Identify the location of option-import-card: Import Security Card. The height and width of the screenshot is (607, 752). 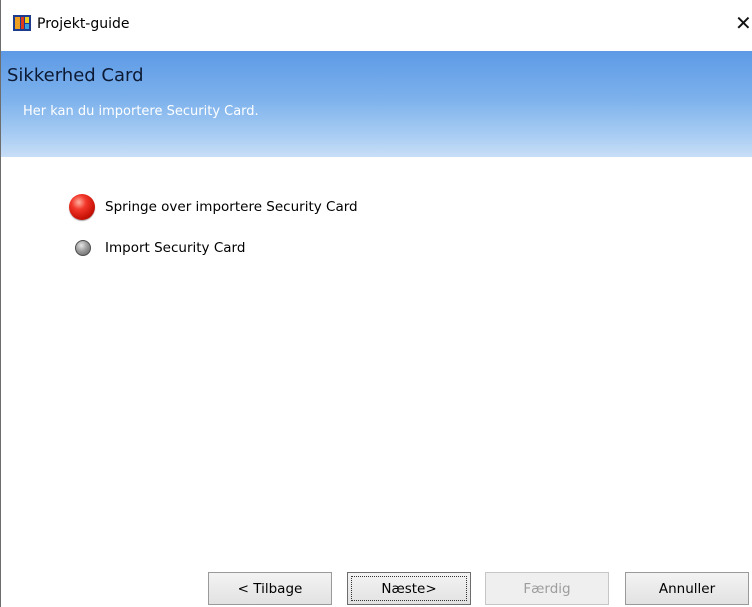
(160, 248).